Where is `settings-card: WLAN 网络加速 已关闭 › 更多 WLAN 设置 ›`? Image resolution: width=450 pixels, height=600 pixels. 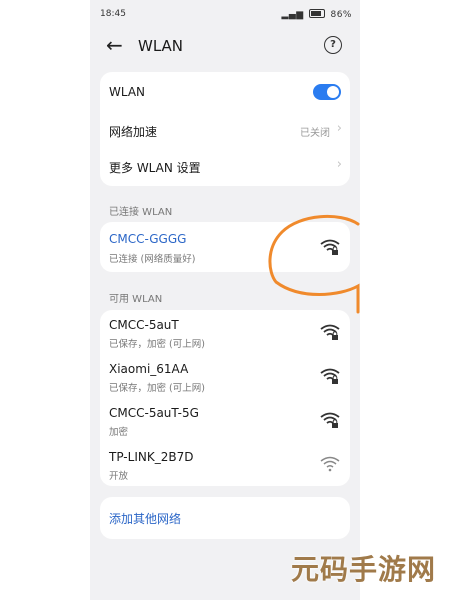
settings-card: WLAN 网络加速 已关闭 › 更多 WLAN 设置 › is located at coordinates (225, 129).